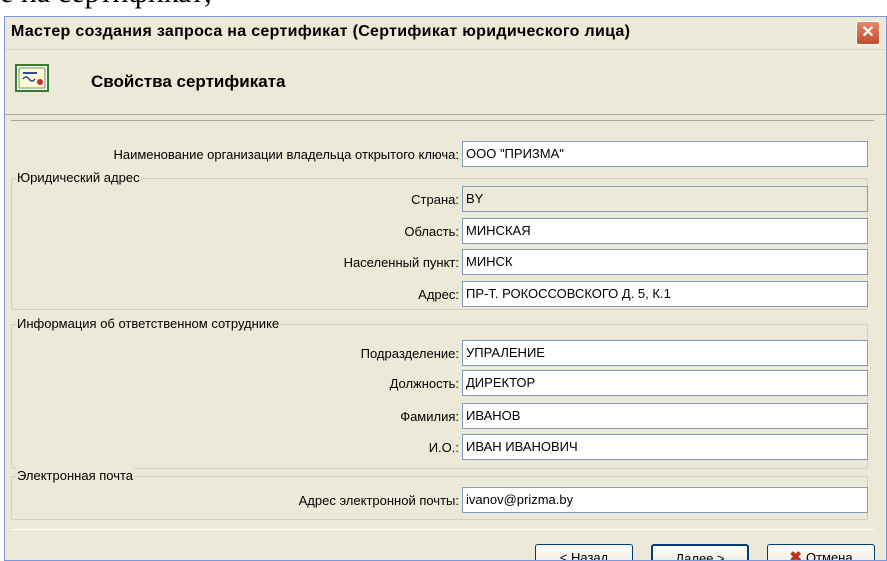 This screenshot has height=561, width=887. Describe the element at coordinates (188, 81) in the screenshot. I see `page-title: Свойства сертификата` at that location.